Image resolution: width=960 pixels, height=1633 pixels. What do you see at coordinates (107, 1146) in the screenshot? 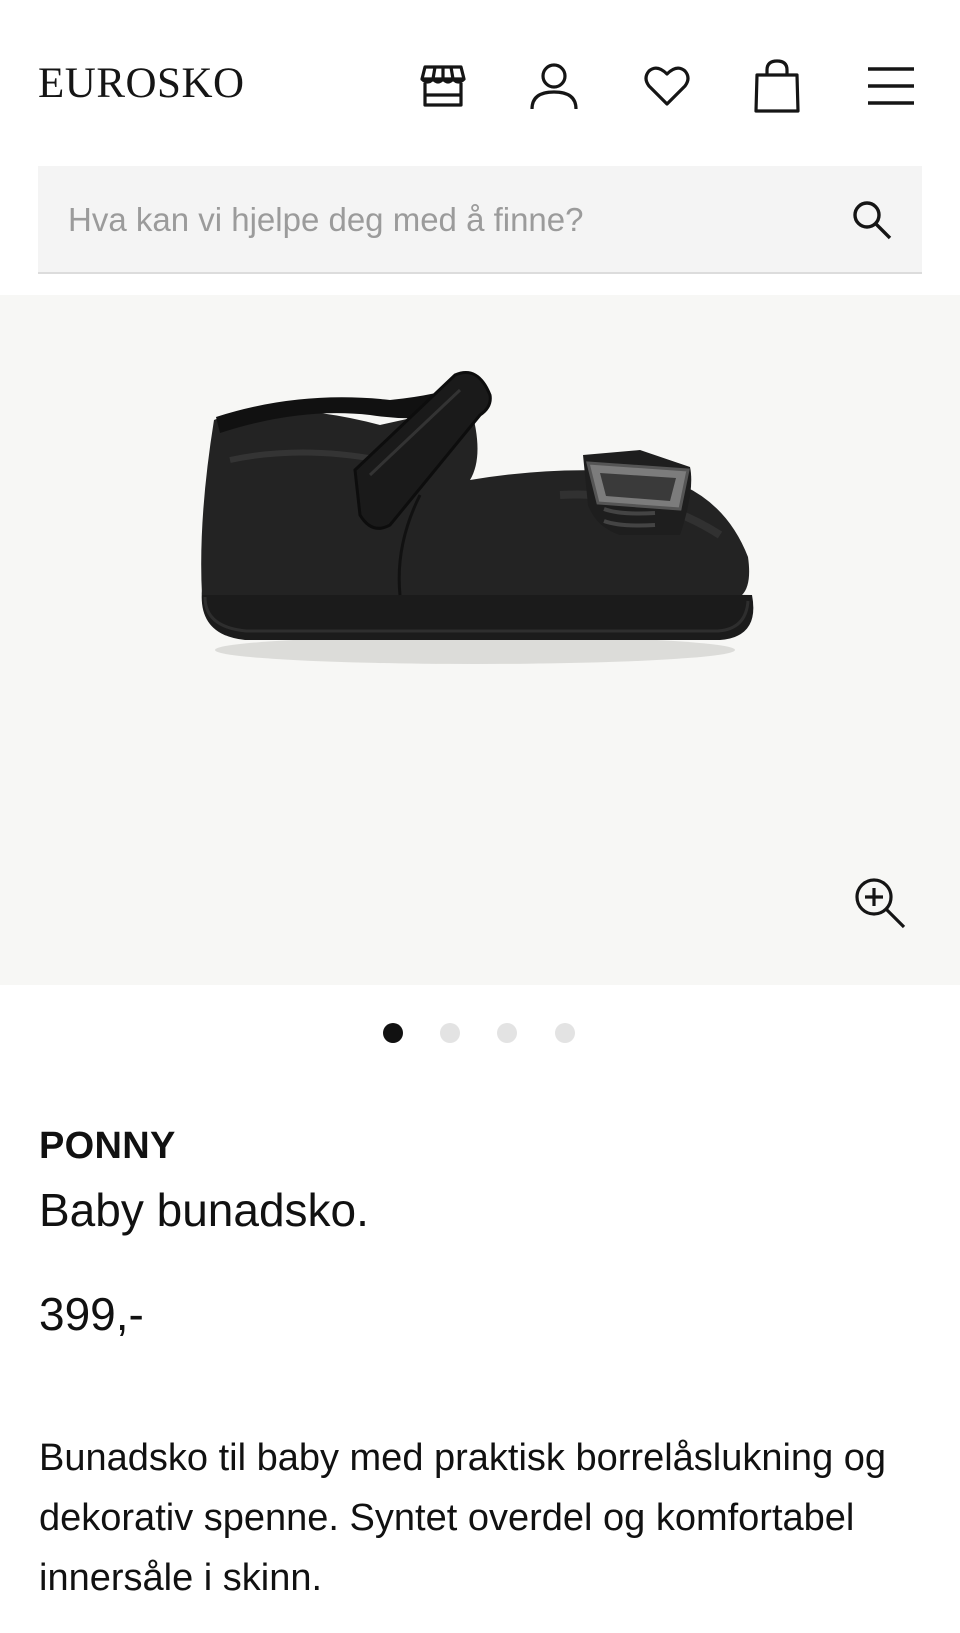
I see `product-brand: PONNY` at bounding box center [107, 1146].